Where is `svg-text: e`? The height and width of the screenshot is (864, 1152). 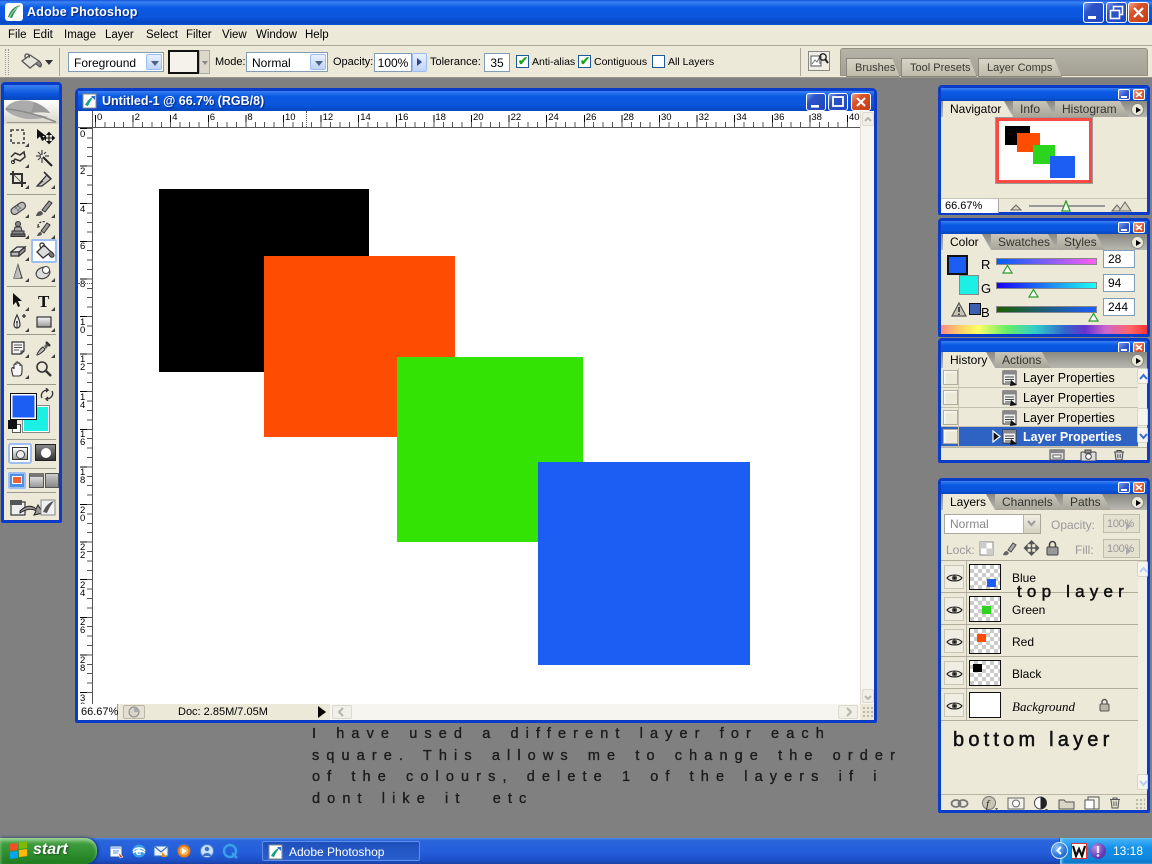
svg-text: e is located at coordinates (139, 852).